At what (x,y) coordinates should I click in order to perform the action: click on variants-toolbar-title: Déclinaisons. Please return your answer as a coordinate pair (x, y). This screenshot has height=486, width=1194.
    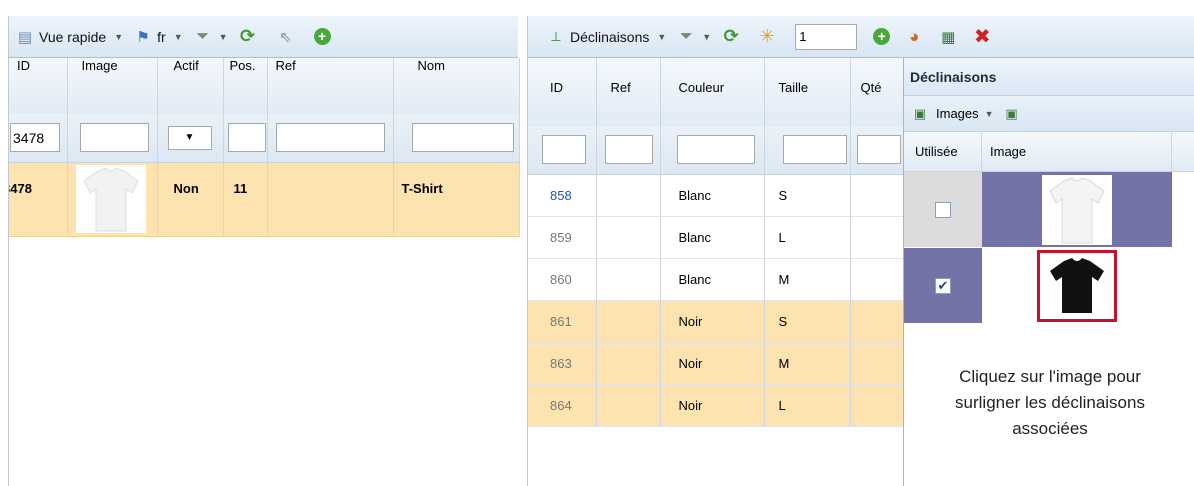
    Looking at the image, I should click on (609, 37).